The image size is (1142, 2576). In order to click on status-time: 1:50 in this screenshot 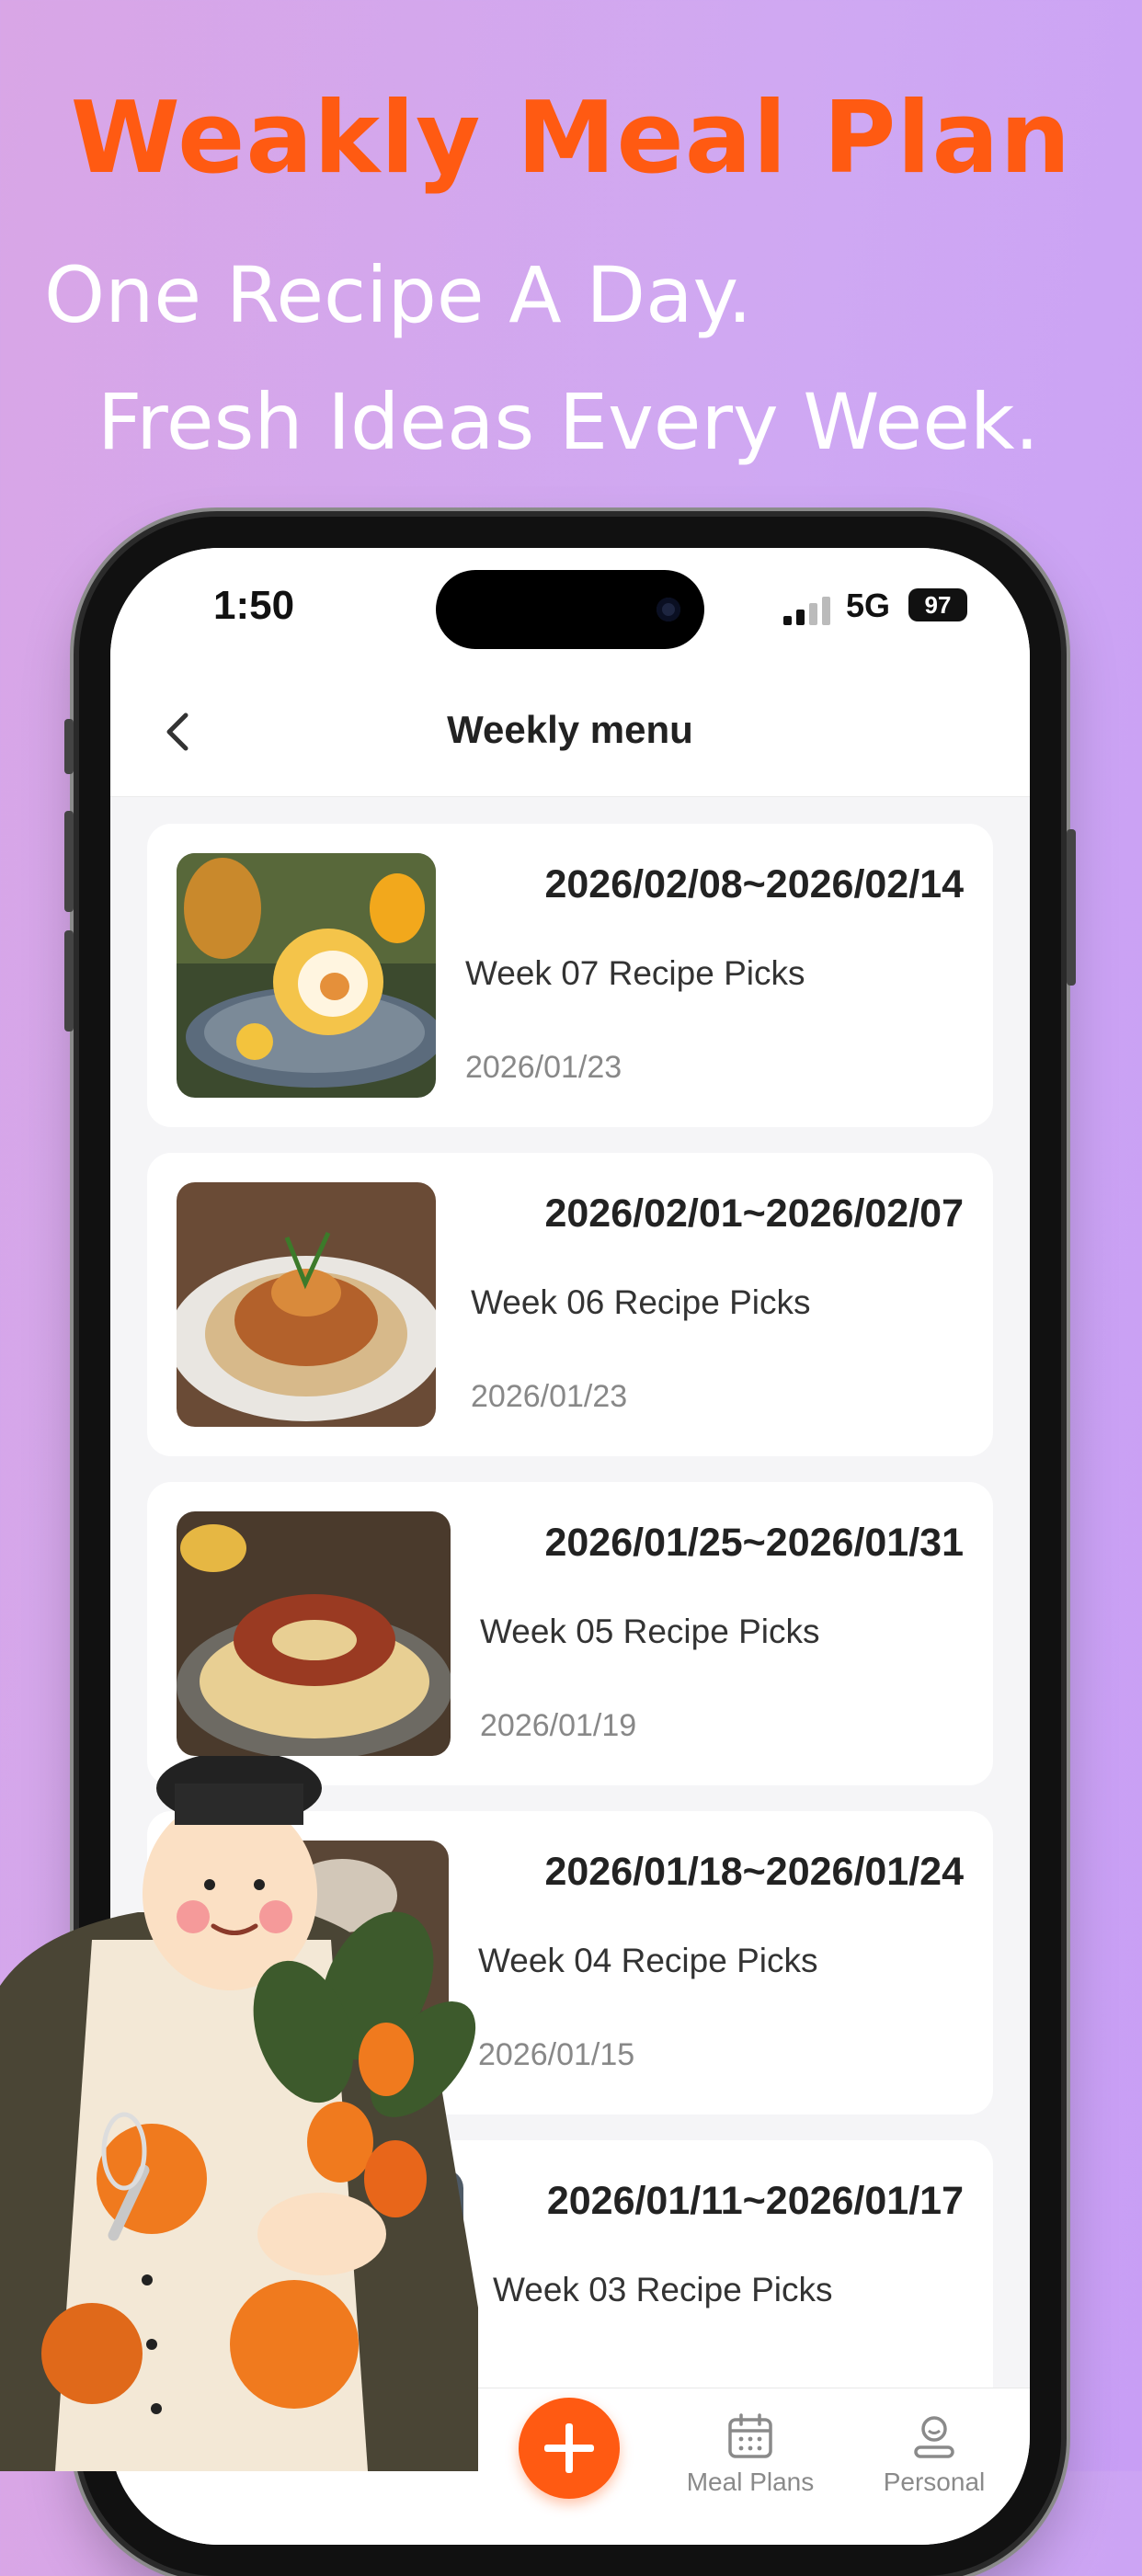, I will do `click(254, 605)`.